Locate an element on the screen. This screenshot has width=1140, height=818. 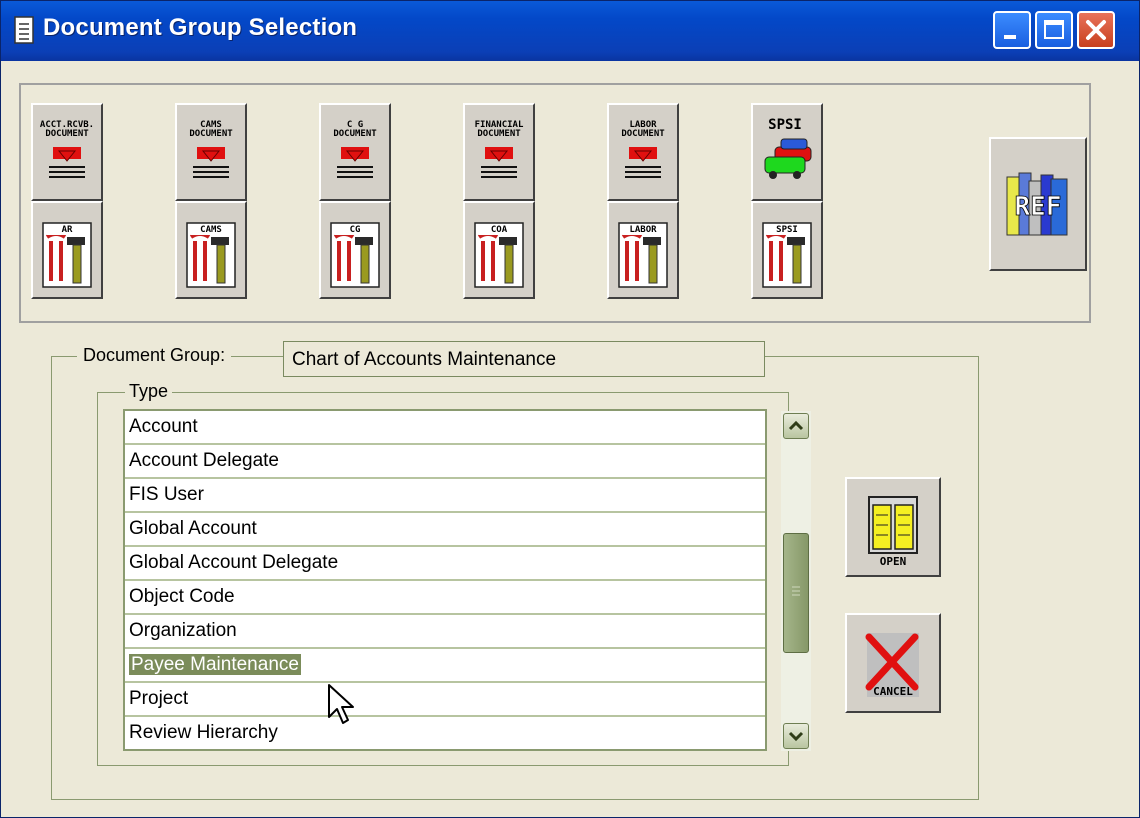
ref-label: REF is located at coordinates (1038, 207).